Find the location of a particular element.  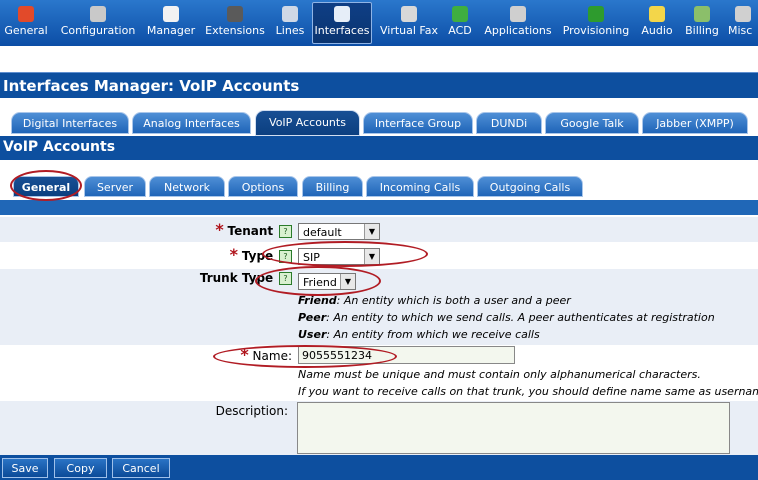

toolbar-item-audio: Audio is located at coordinates (657, 23).